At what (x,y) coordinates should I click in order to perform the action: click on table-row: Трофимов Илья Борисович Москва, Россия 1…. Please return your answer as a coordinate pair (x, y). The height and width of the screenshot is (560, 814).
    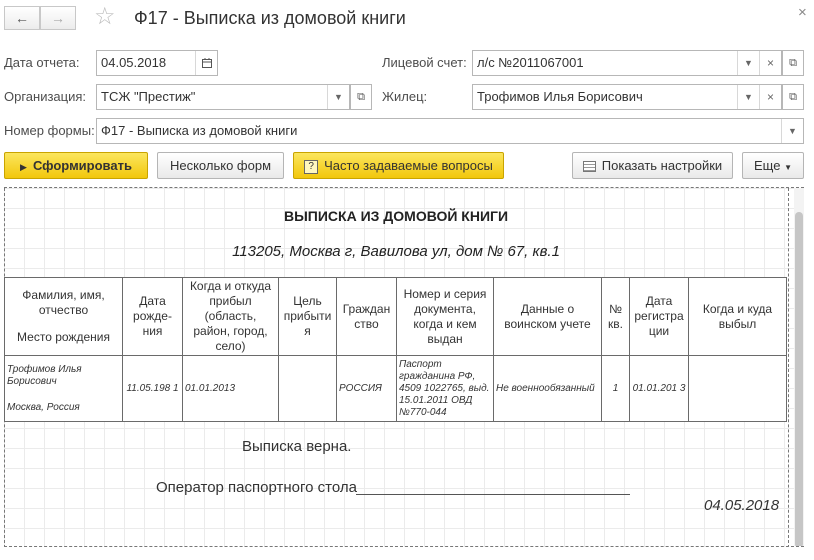
    Looking at the image, I should click on (395, 388).